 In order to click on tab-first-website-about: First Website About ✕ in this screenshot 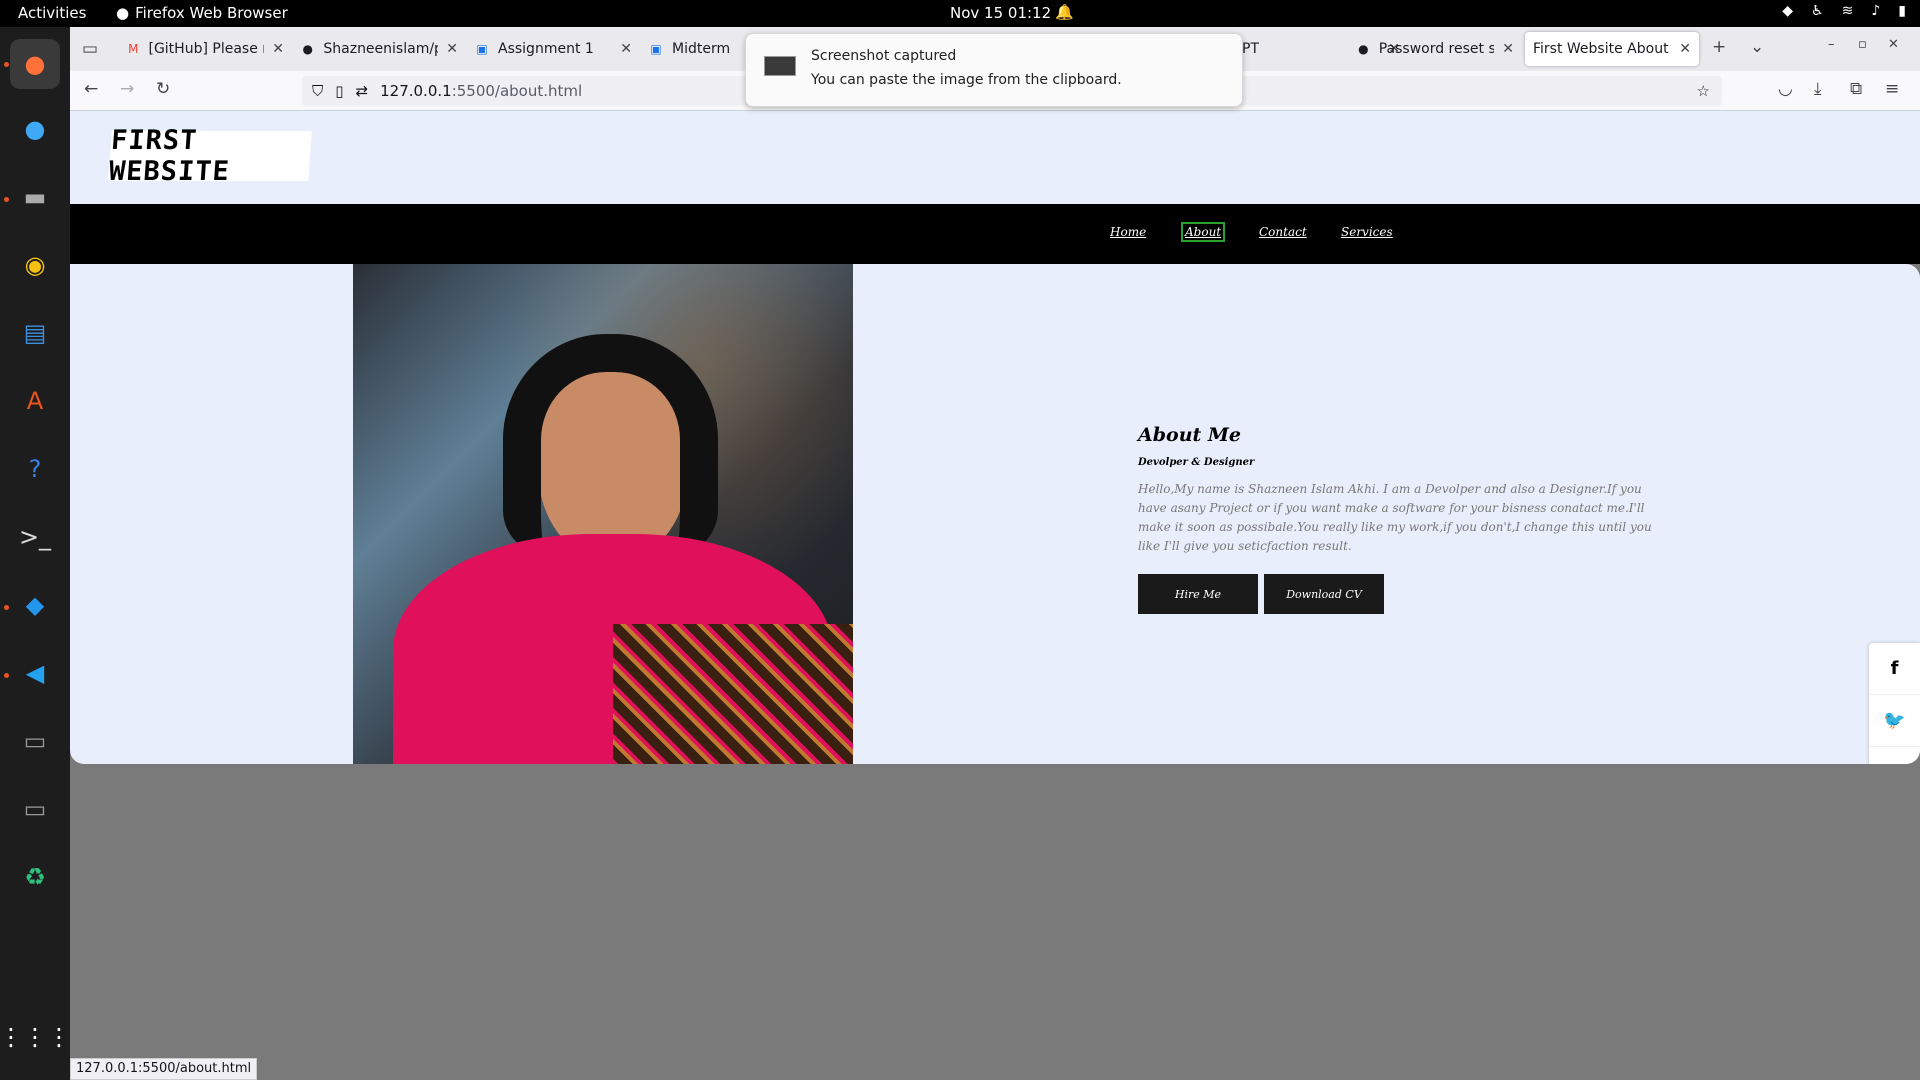, I will do `click(1612, 49)`.